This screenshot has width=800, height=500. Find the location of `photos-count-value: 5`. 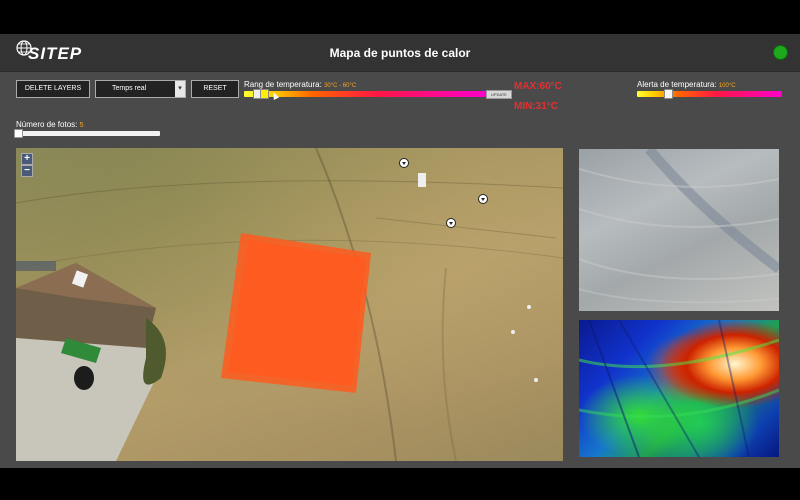

photos-count-value: 5 is located at coordinates (81, 125).